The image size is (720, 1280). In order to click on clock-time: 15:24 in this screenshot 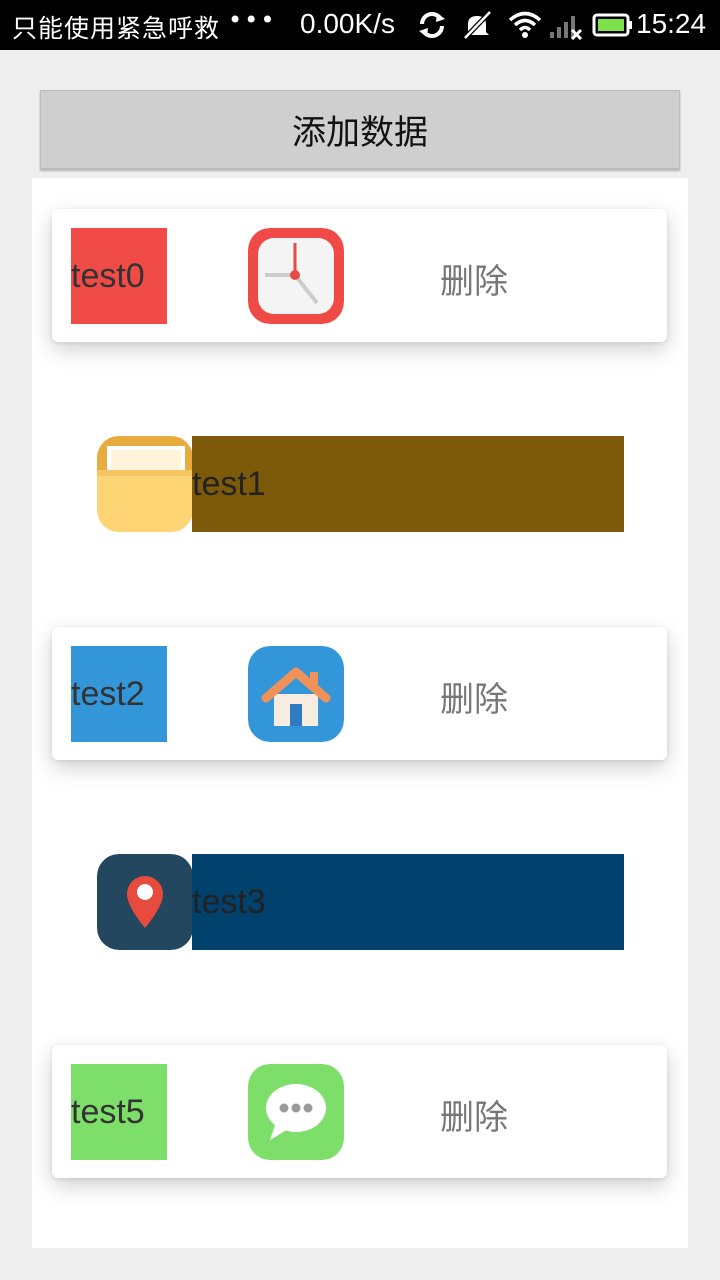, I will do `click(671, 23)`.